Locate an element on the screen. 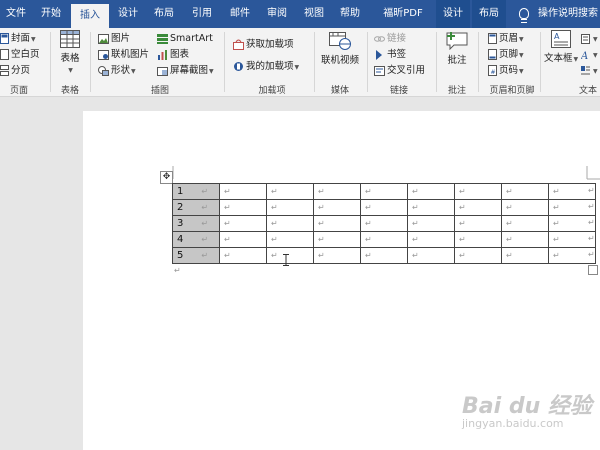  pictures-button: 图片 is located at coordinates (114, 38).